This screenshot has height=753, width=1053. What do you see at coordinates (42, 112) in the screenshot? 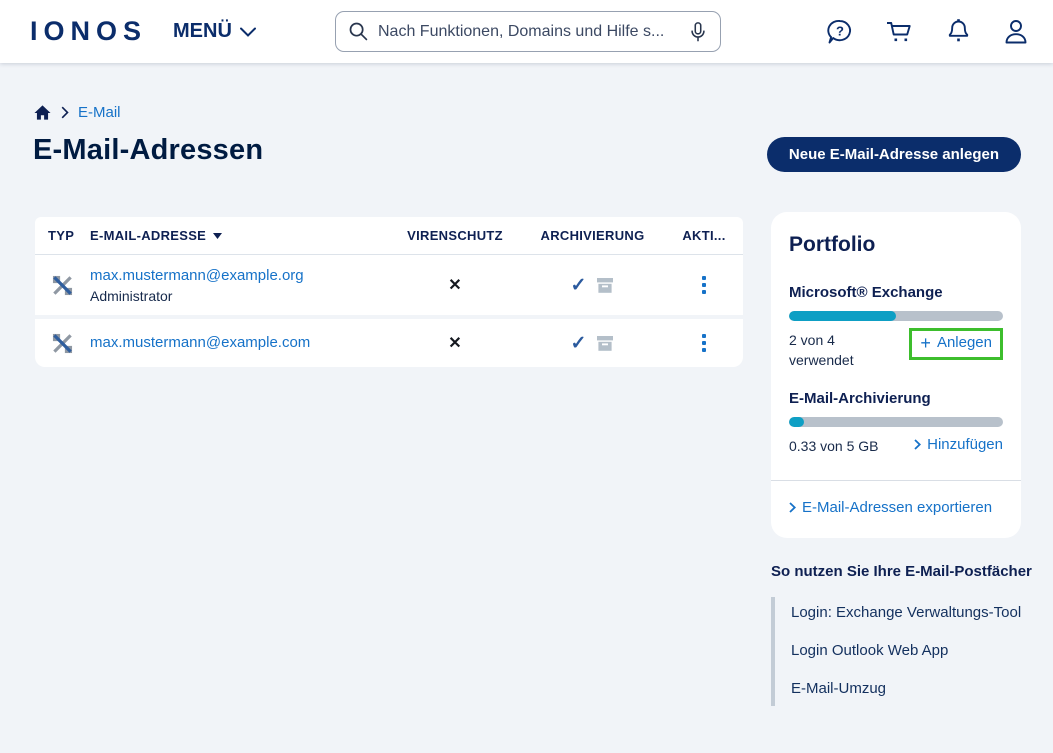
I see `home-icon` at bounding box center [42, 112].